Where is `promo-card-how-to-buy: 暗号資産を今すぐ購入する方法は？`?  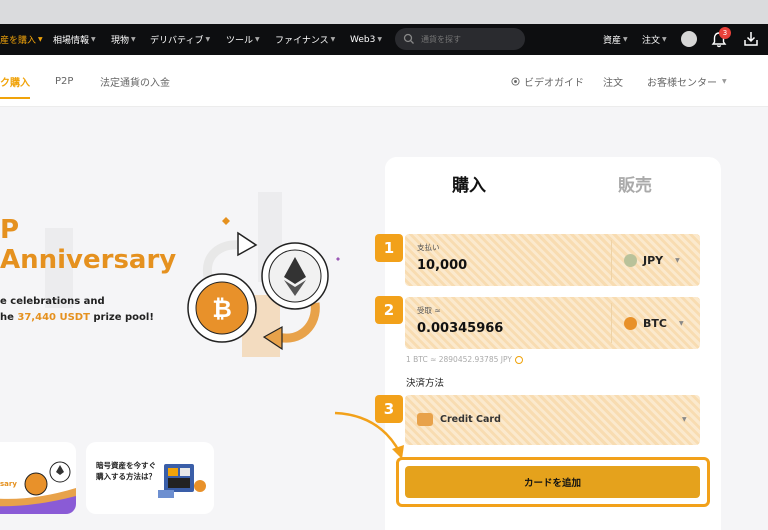 promo-card-how-to-buy: 暗号資産を今すぐ購入する方法は？ is located at coordinates (150, 478).